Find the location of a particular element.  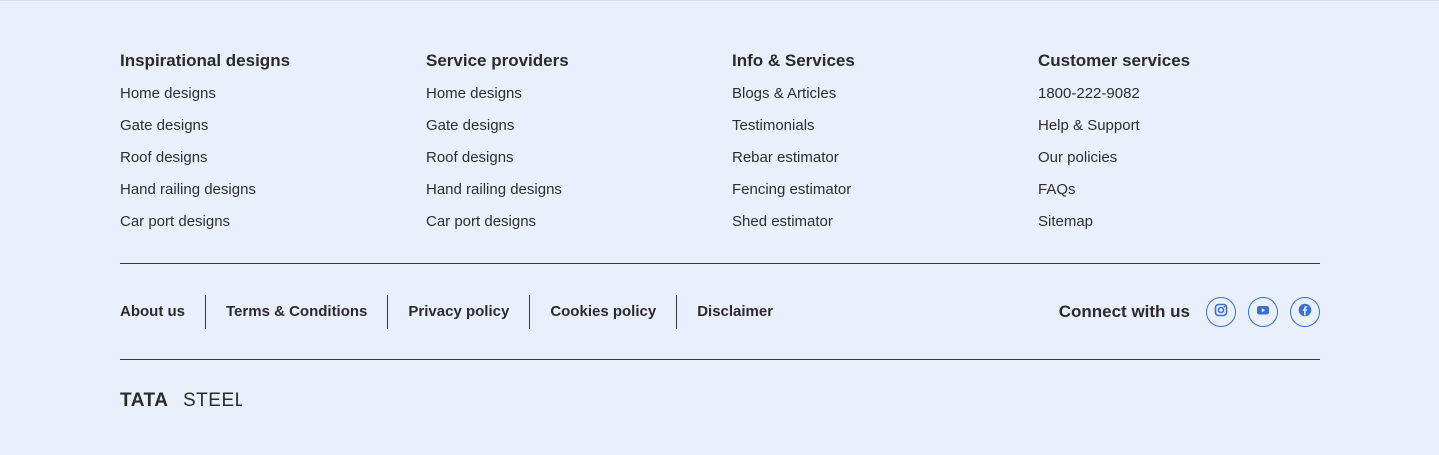

list-item: Help & Support is located at coordinates (1188, 130).